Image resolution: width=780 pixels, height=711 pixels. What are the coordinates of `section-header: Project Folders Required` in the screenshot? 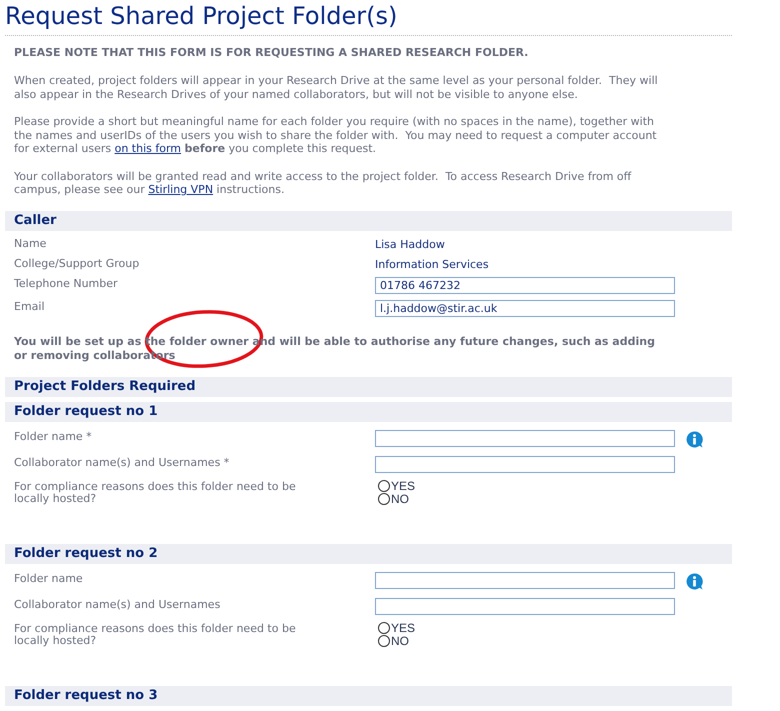 It's located at (368, 386).